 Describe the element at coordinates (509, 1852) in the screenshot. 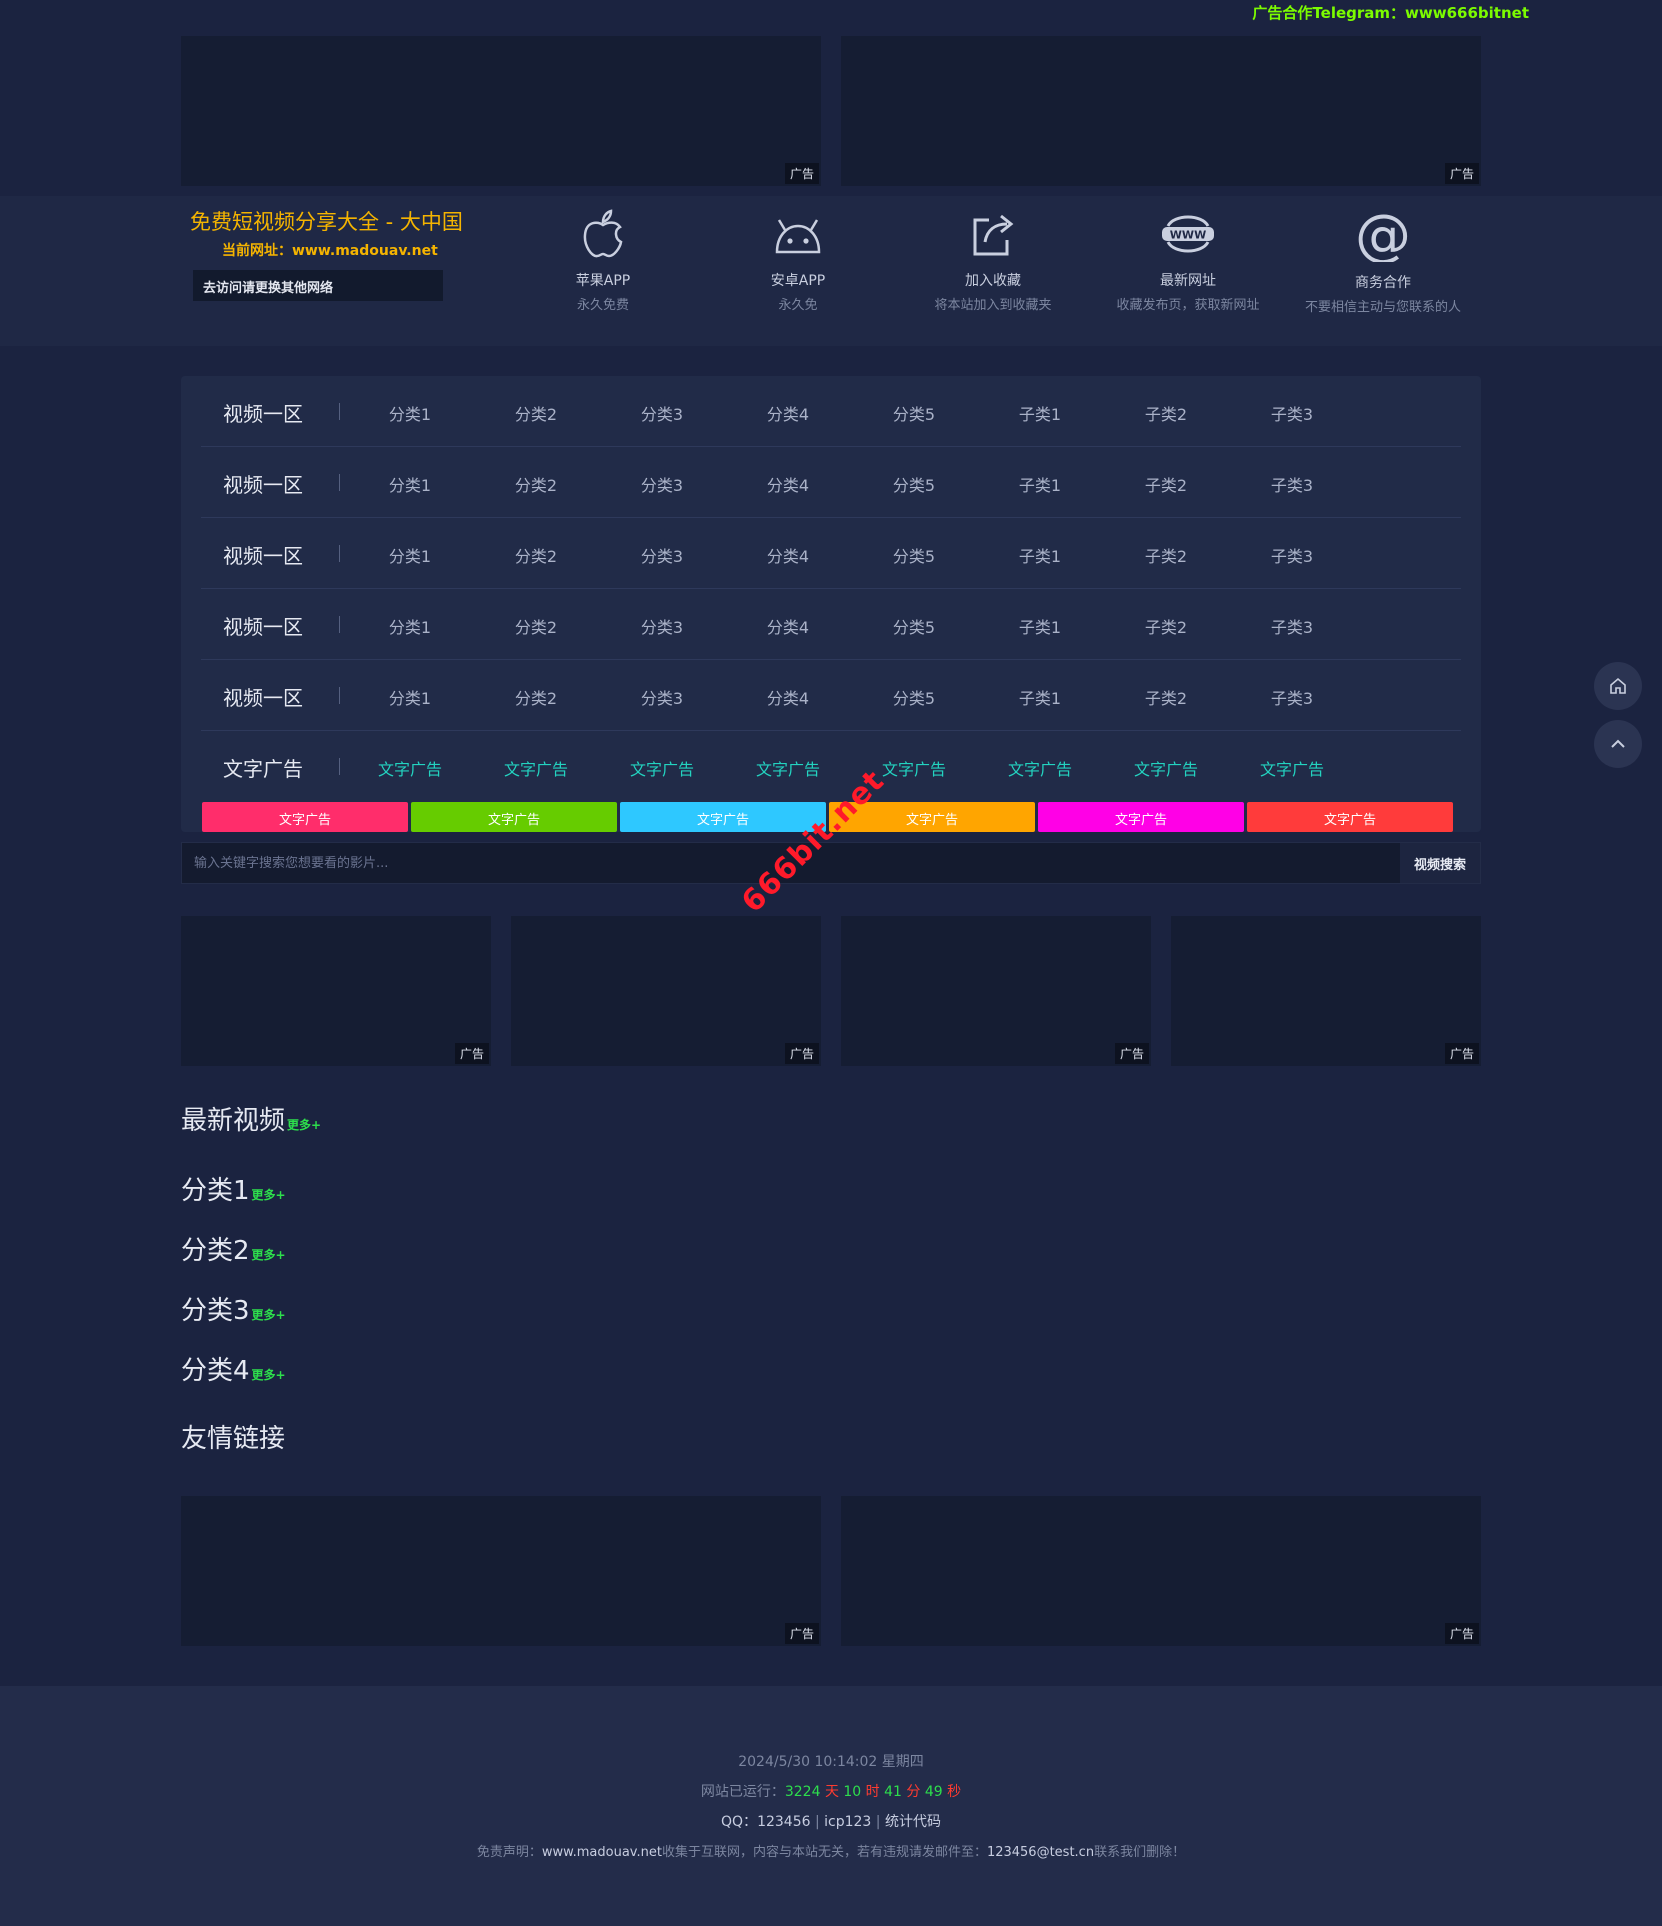

I see `disclaimer-prefix: 免责声明：` at that location.